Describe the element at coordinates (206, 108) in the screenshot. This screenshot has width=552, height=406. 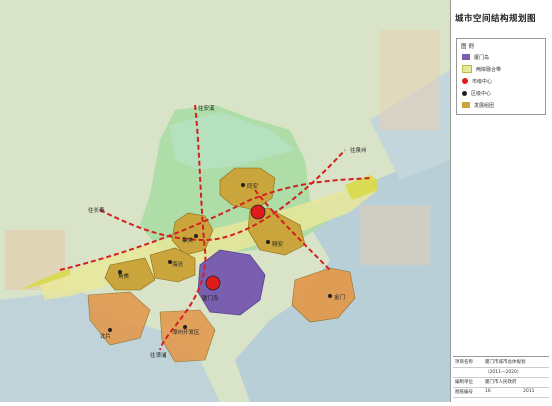
I see `label-to-anxi: 往安溪` at that location.